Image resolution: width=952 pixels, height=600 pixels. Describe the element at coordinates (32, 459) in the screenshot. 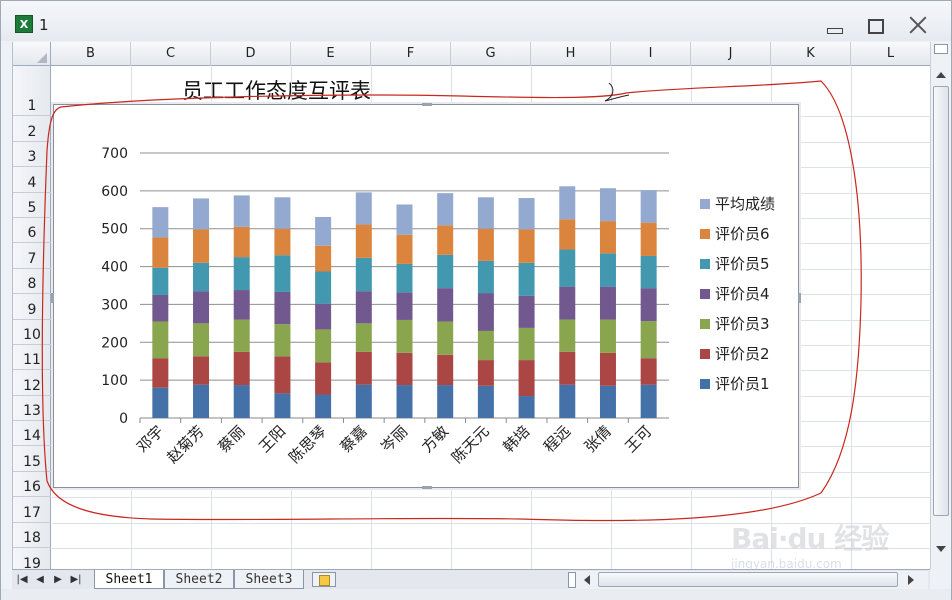

I see `row-header-15: 15` at that location.